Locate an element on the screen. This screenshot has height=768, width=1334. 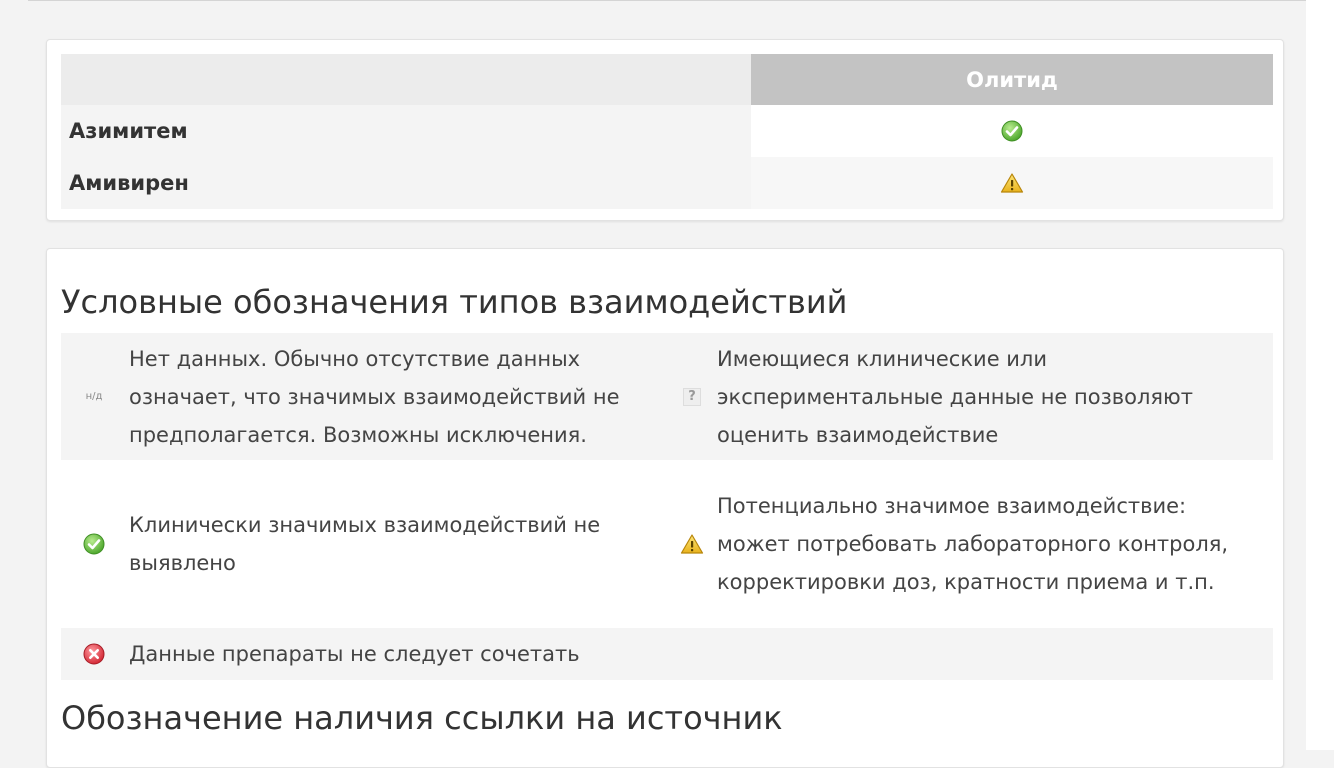
header-drug-olitid: Олитид is located at coordinates (1012, 79).